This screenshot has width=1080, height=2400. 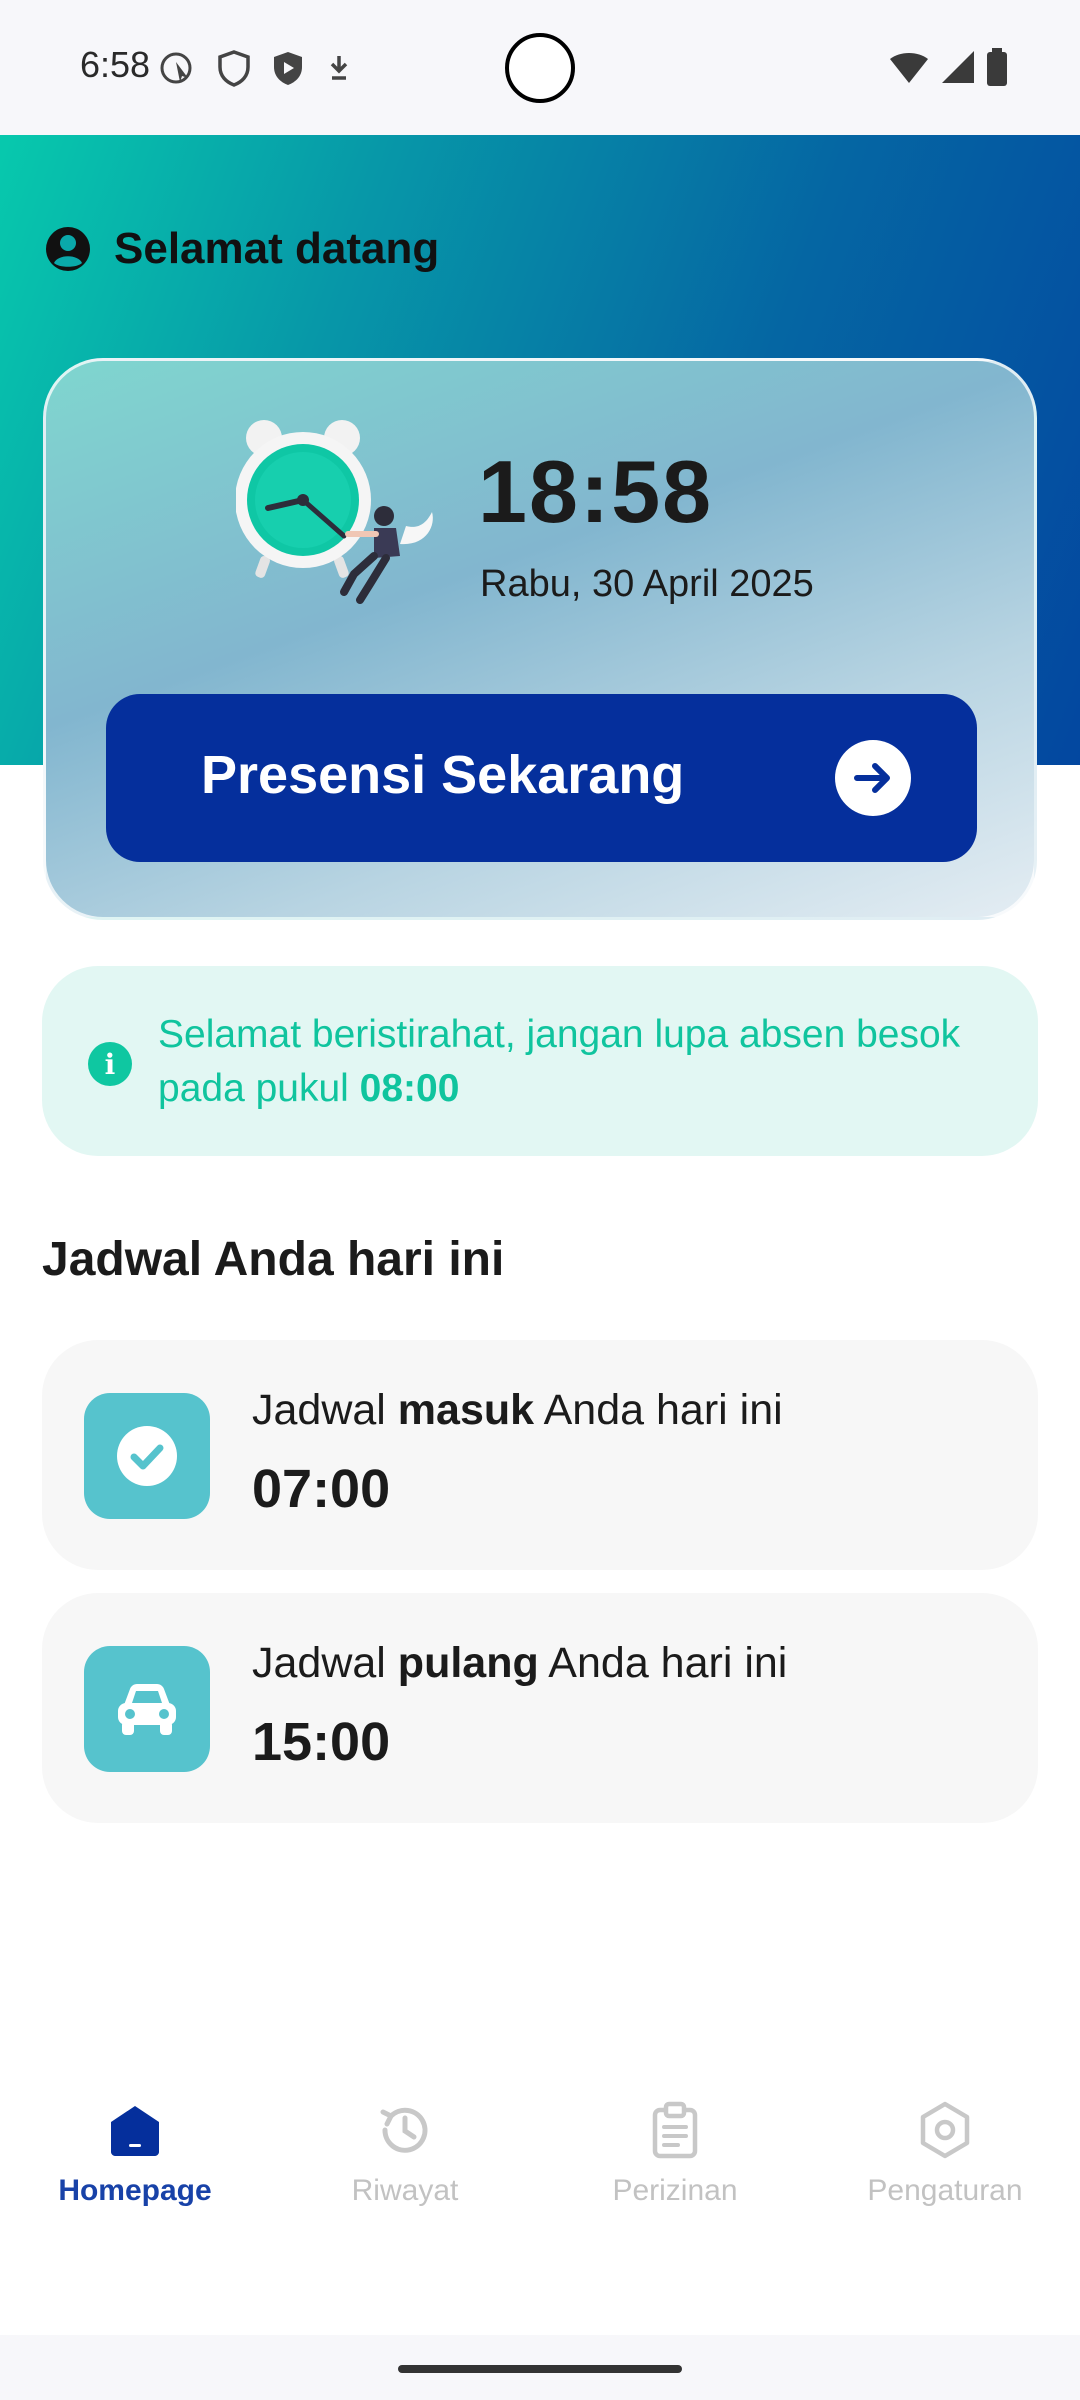 What do you see at coordinates (468, 1663) in the screenshot?
I see `schedule-label-emphasis: pulang` at bounding box center [468, 1663].